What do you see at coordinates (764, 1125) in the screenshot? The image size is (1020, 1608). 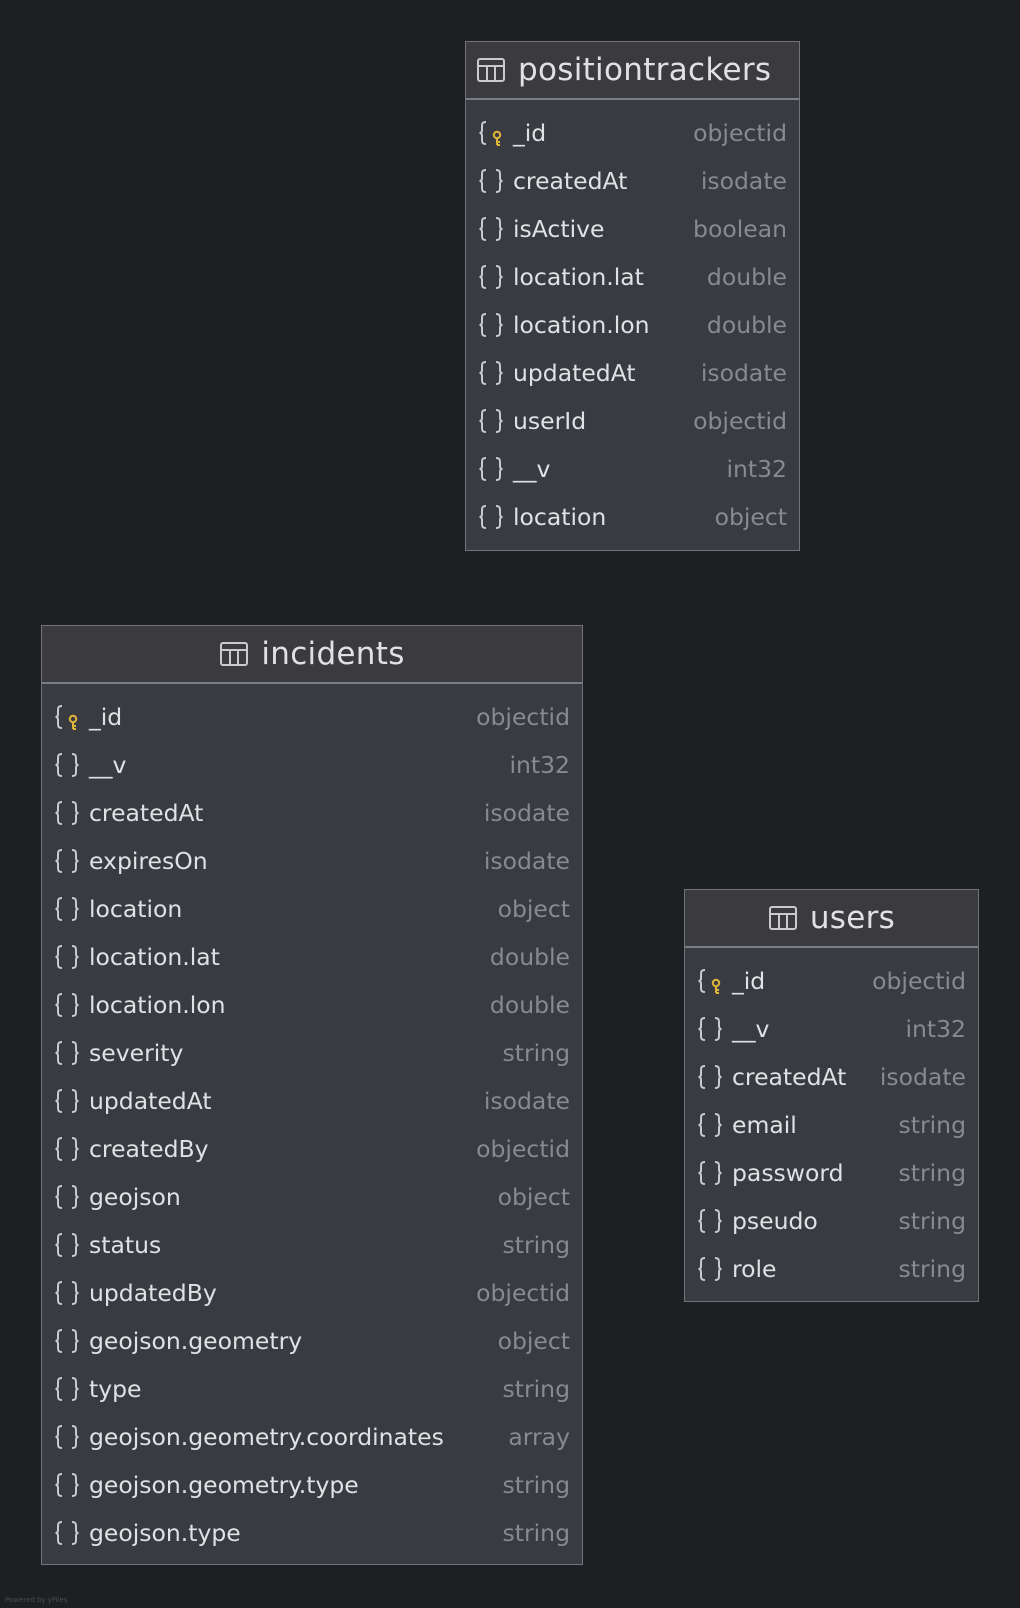 I see `field-name: email` at bounding box center [764, 1125].